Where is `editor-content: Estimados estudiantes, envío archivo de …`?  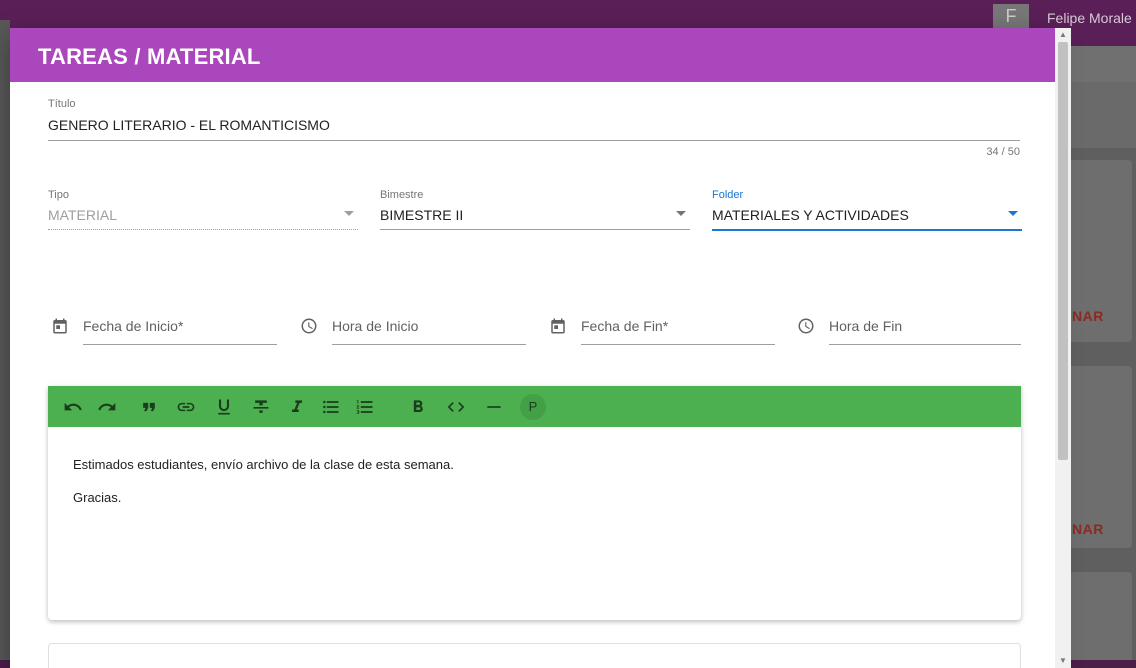
editor-content: Estimados estudiantes, envío archivo de … is located at coordinates (533, 490).